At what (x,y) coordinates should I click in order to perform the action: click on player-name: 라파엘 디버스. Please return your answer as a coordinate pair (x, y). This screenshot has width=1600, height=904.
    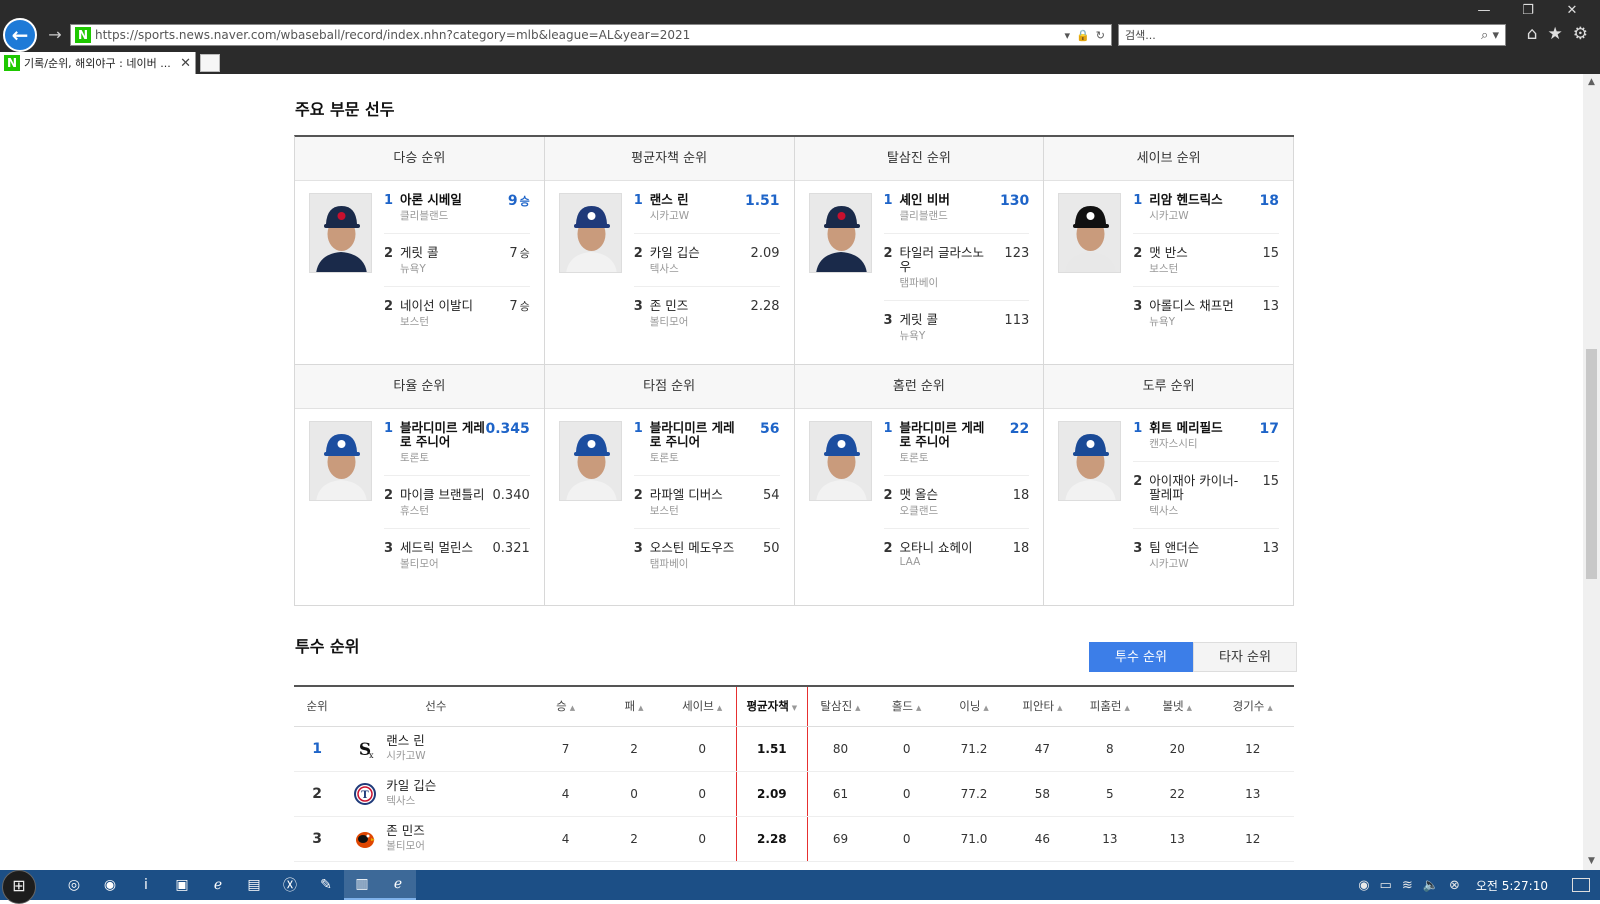
    Looking at the image, I should click on (695, 495).